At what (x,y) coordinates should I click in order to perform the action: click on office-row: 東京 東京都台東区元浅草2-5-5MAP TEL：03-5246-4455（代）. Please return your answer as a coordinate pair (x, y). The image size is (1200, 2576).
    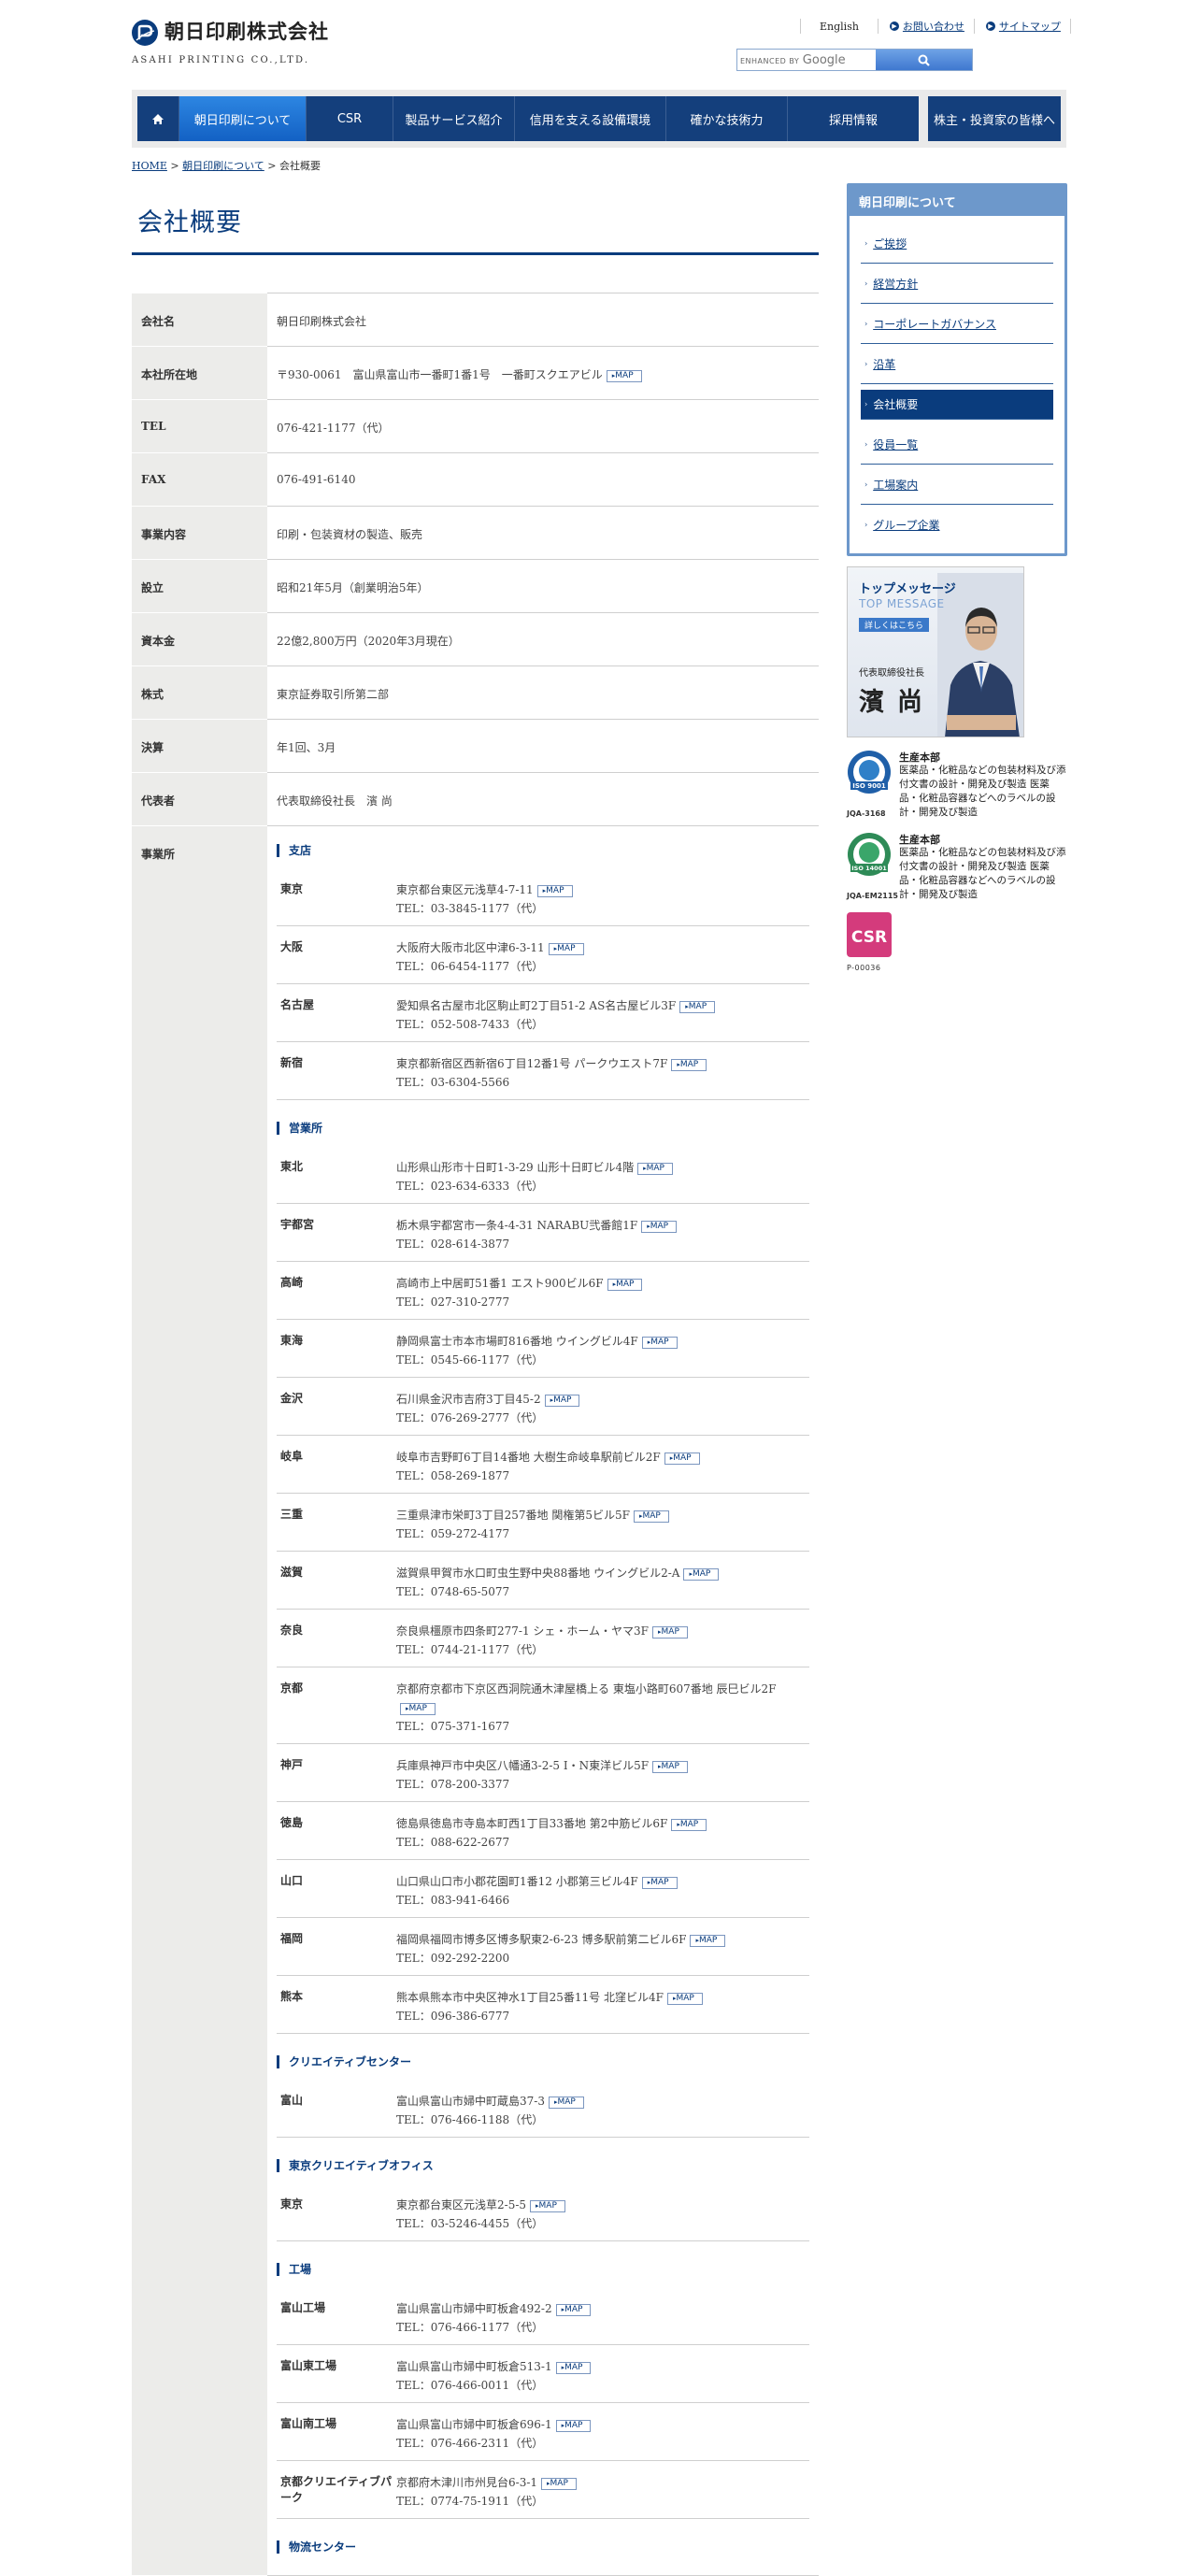
    Looking at the image, I should click on (543, 2212).